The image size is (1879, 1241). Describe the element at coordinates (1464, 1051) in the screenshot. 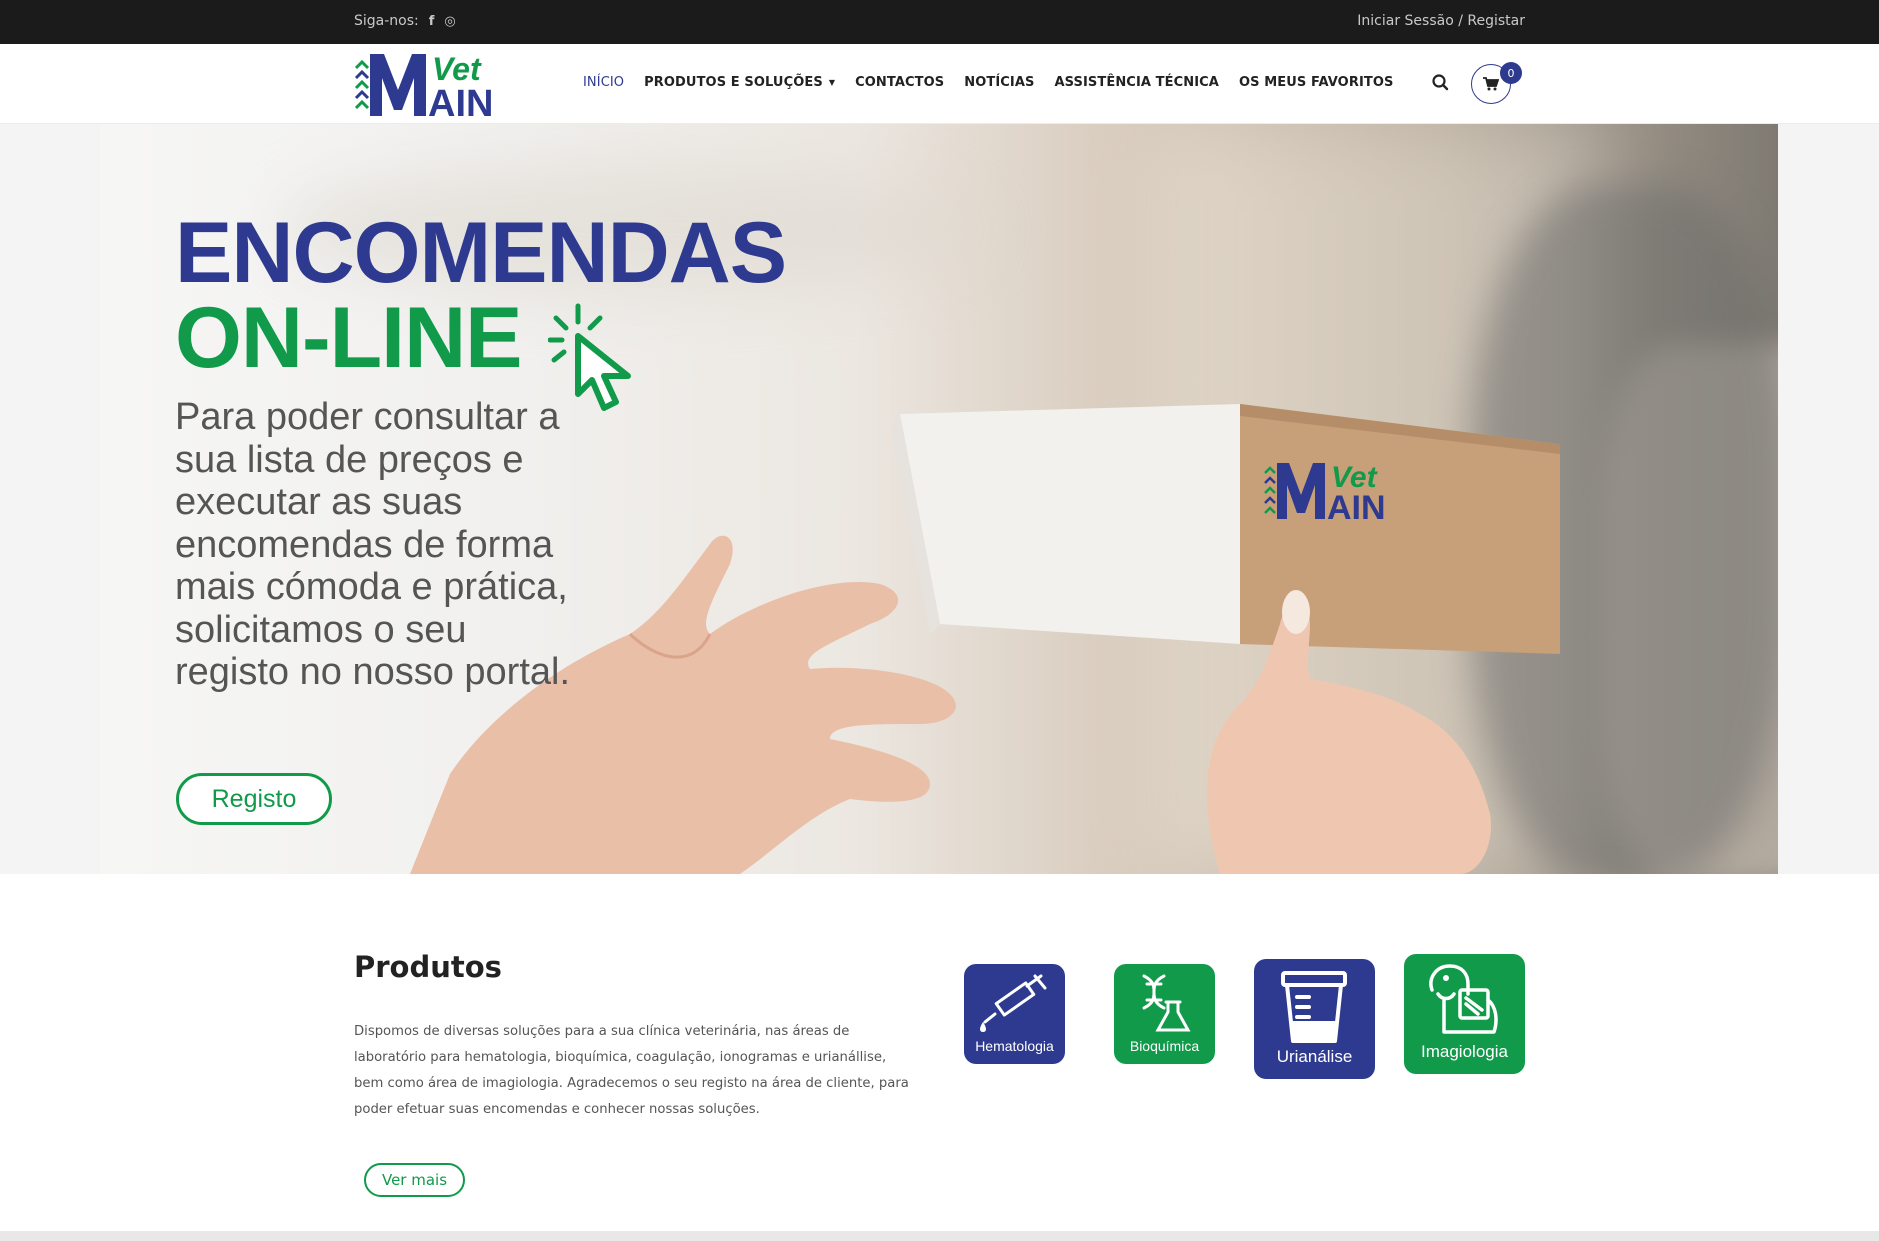

I see `tile-label-imagiologia: Imagiologia` at that location.